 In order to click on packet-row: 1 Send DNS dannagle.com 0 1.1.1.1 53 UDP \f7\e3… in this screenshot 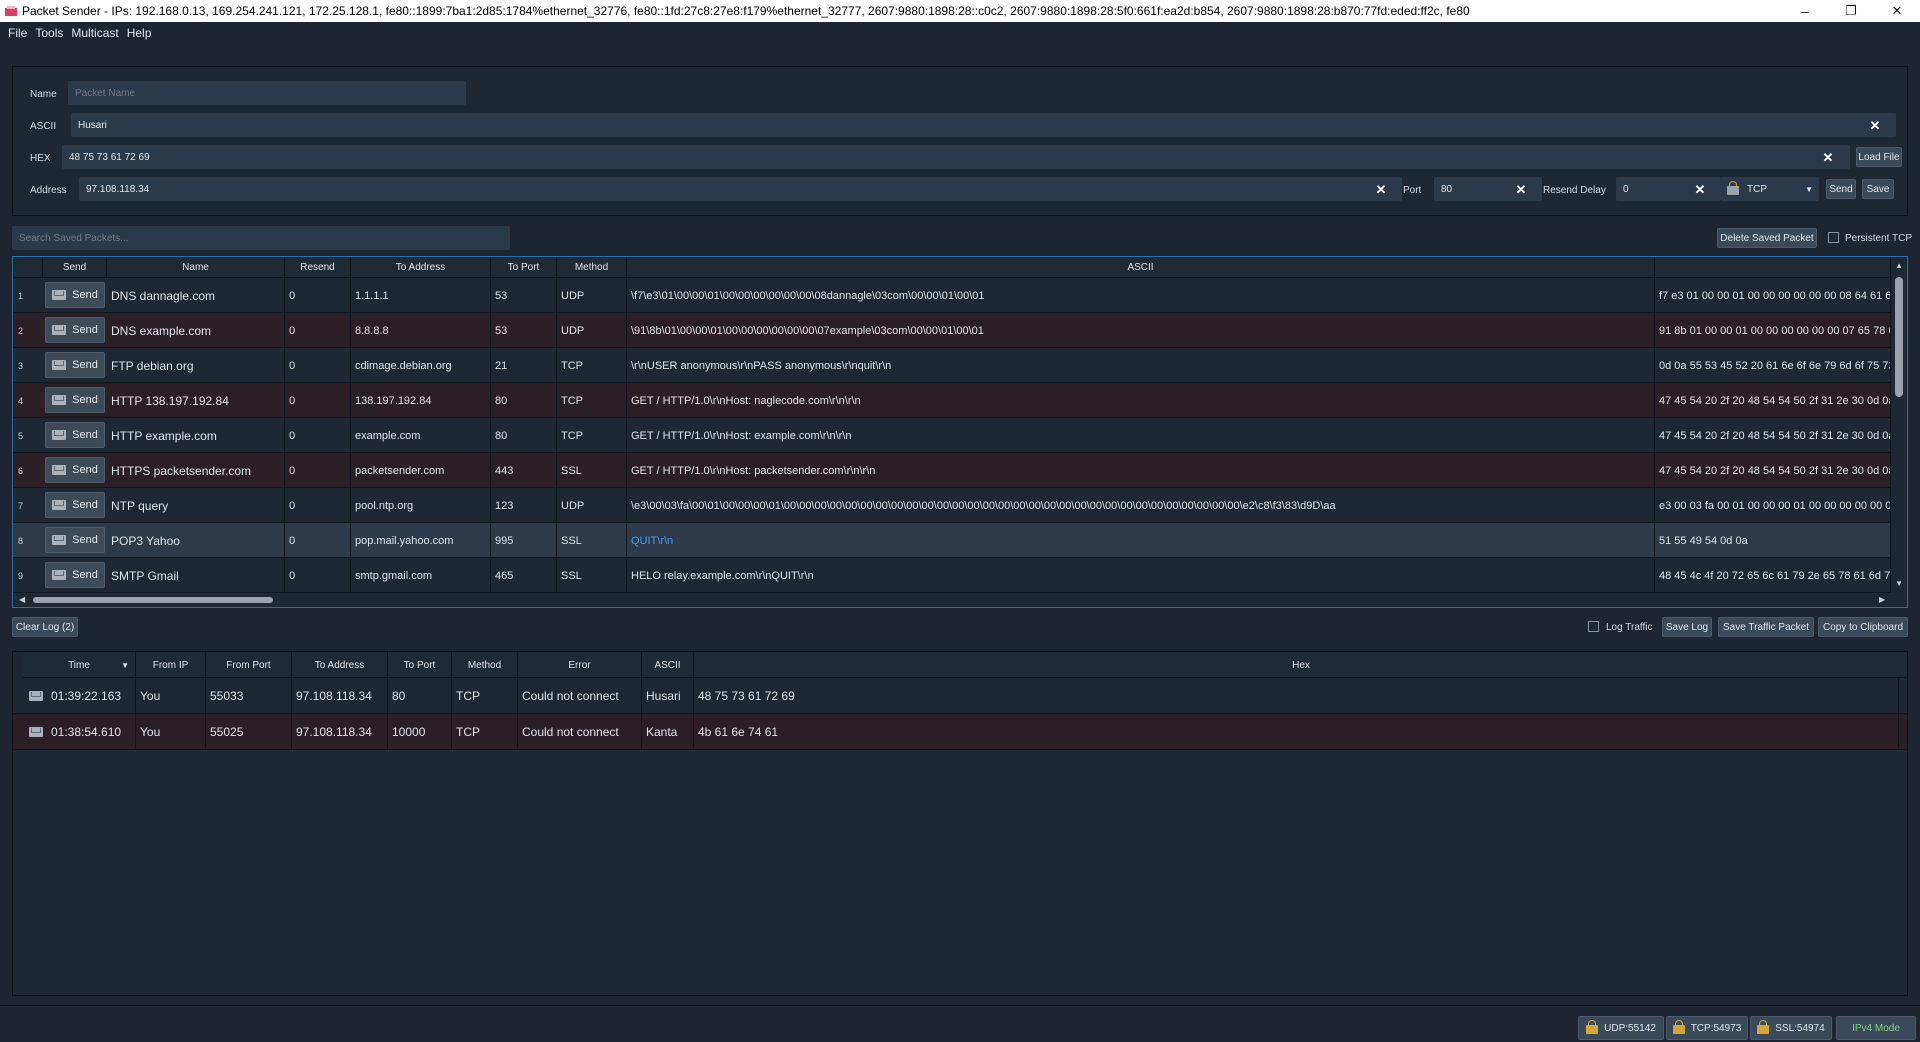, I will do `click(952, 295)`.